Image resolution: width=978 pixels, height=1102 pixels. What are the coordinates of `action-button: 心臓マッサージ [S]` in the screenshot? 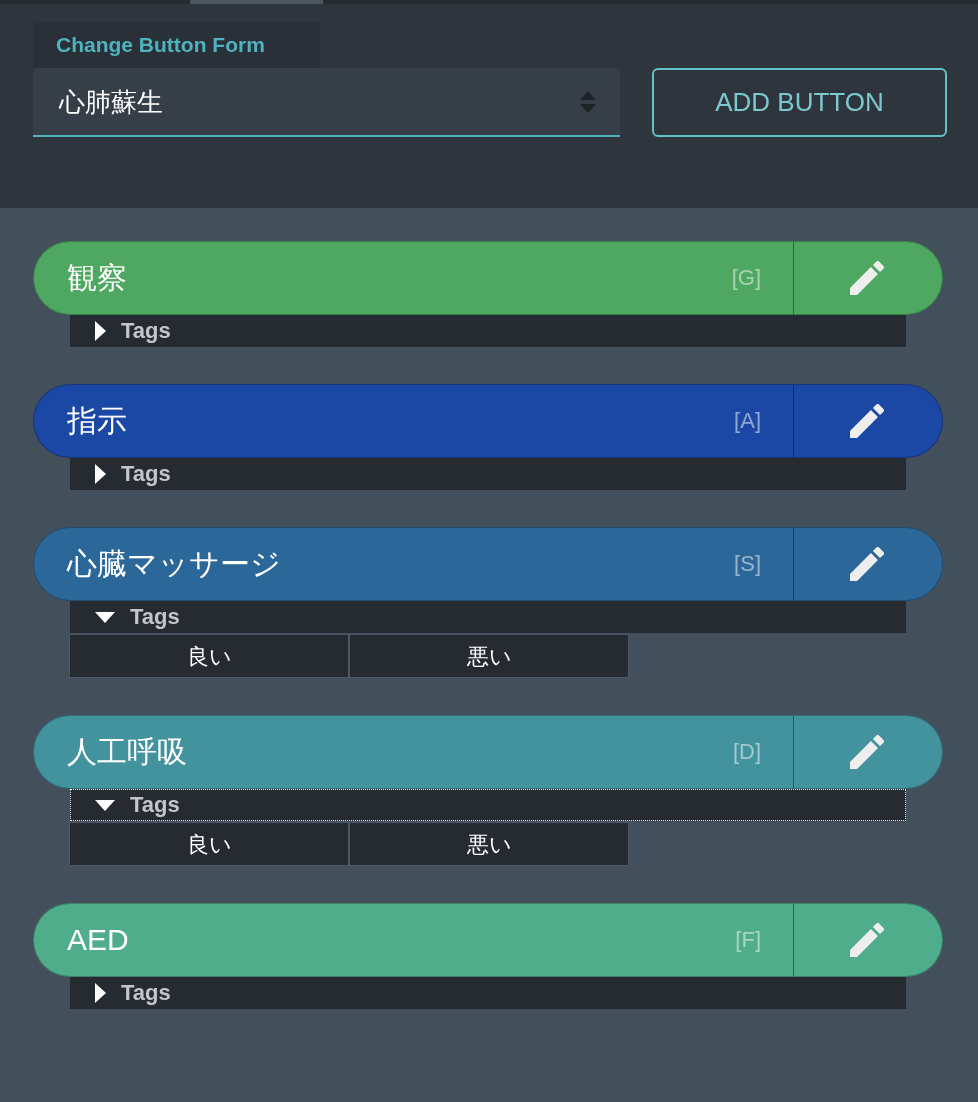 It's located at (413, 564).